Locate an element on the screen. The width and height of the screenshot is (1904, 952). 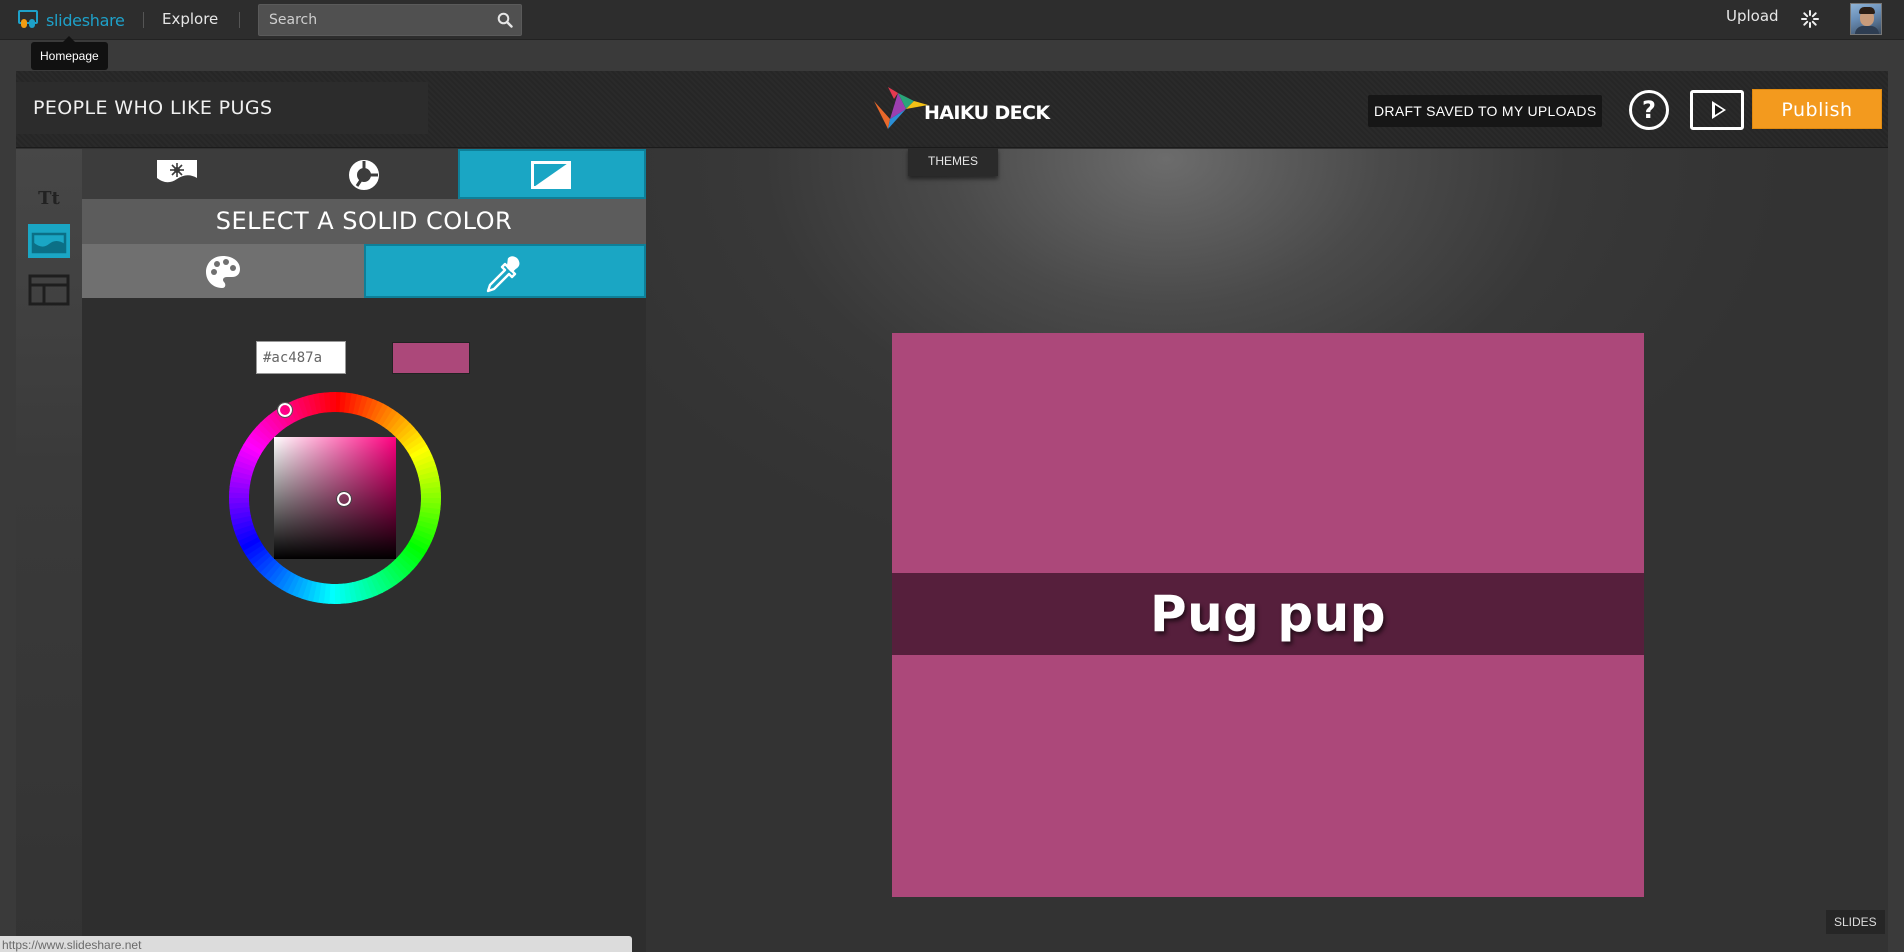
panel-heading: SELECT A SOLID COLOR is located at coordinates (364, 221).